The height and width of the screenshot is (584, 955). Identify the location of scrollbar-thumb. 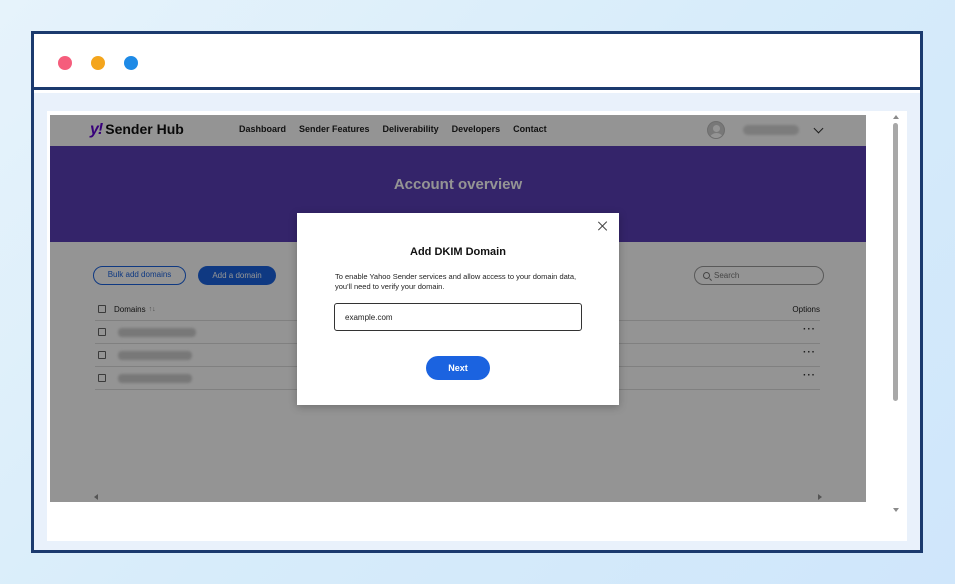
(895, 262).